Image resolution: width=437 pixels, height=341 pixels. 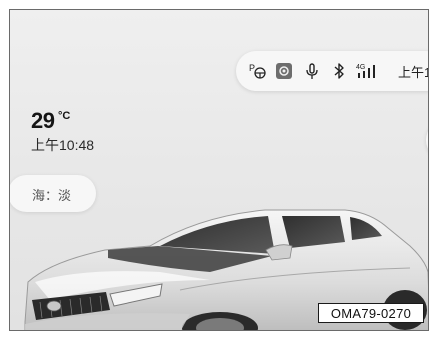 I want to click on status-time: 上午1, so click(x=413, y=72).